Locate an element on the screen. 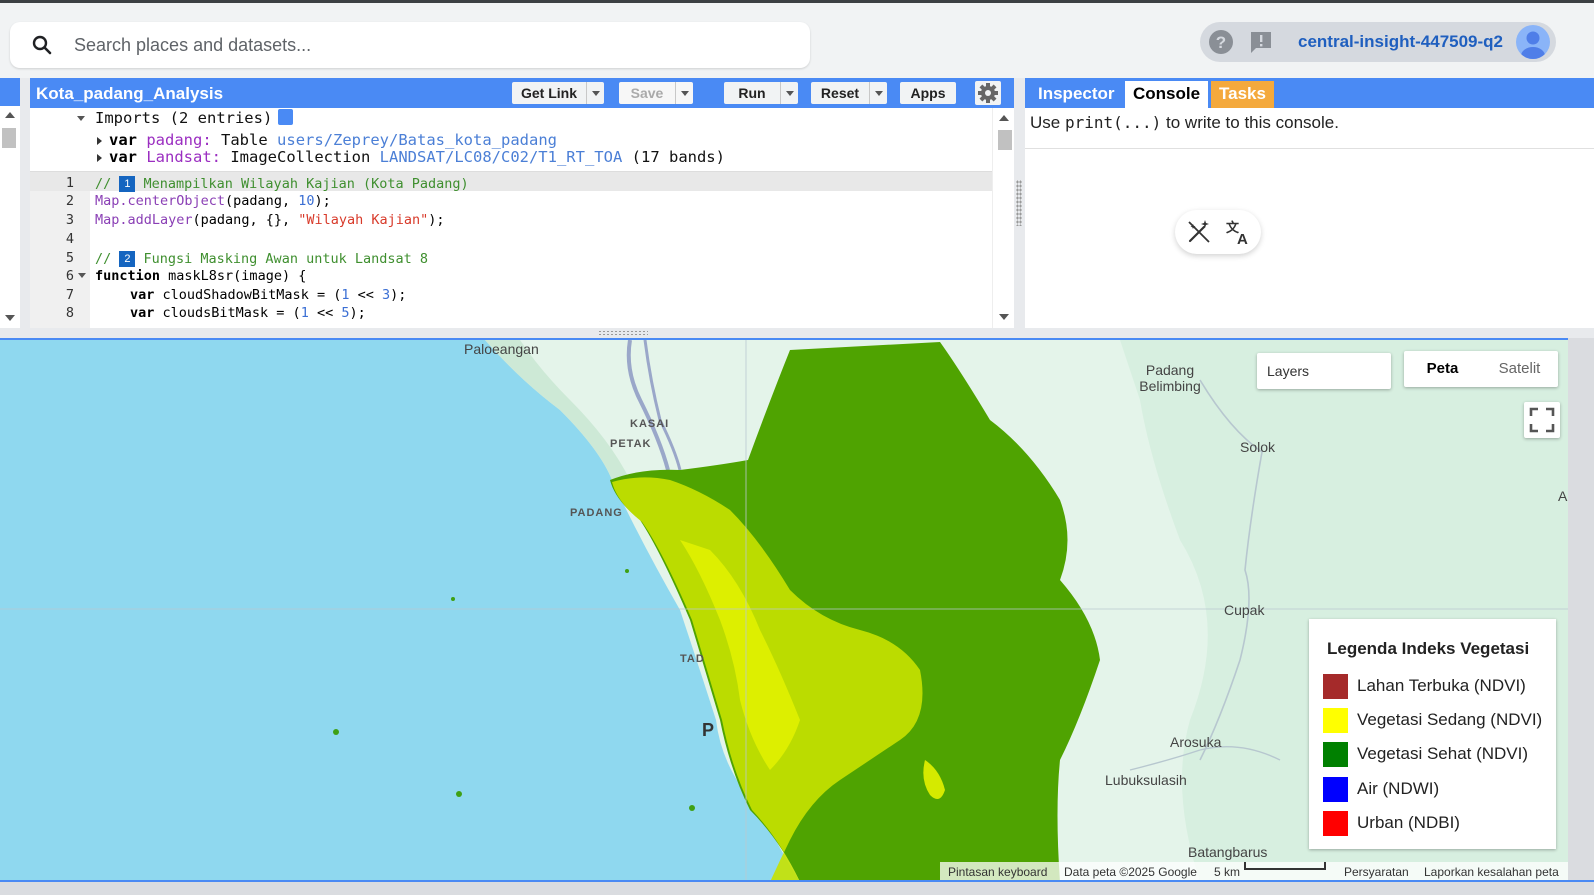 Image resolution: width=1594 pixels, height=895 pixels. legend-item: Urban (NDBI) is located at coordinates (1438, 824).